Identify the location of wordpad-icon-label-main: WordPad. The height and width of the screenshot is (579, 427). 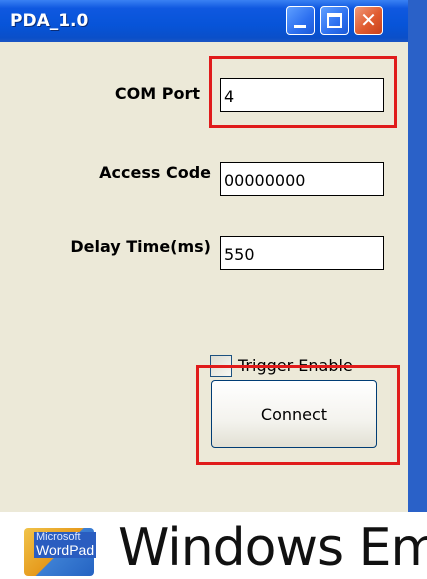
(65, 550).